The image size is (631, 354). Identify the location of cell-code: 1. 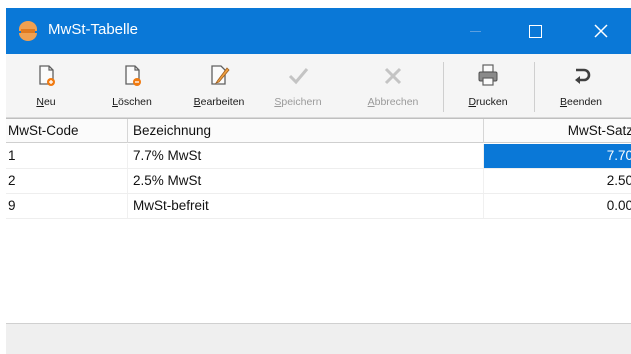
(67, 156).